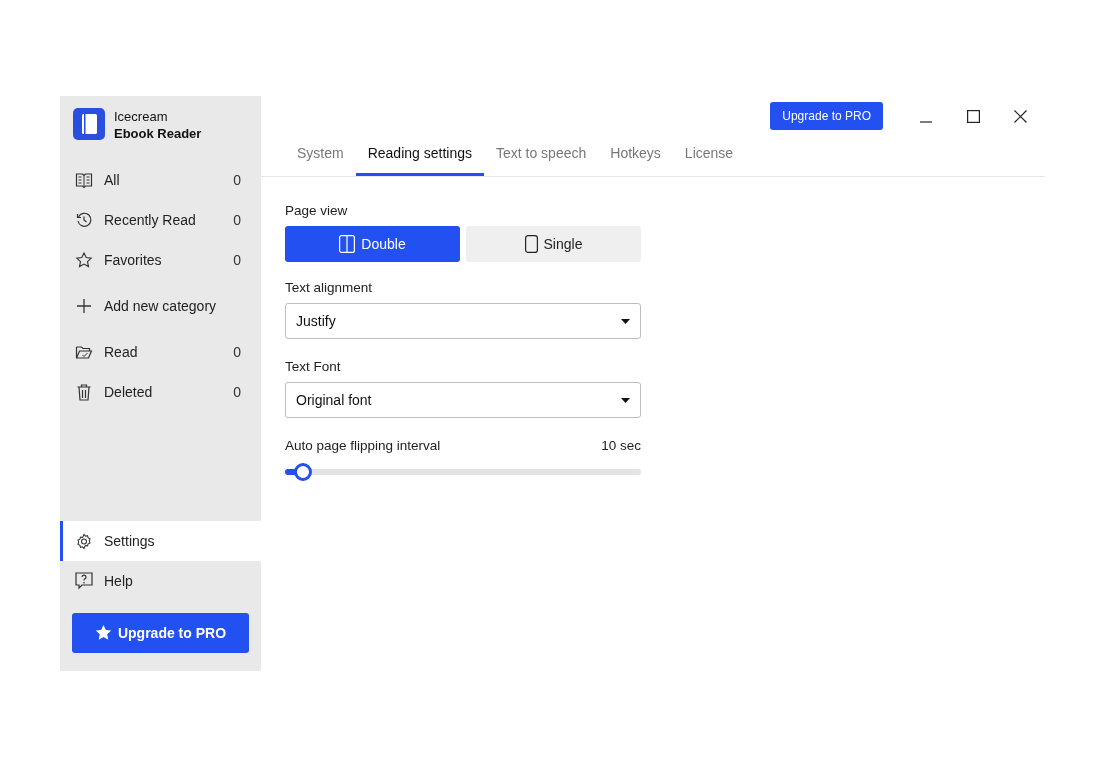 This screenshot has width=1107, height=769. Describe the element at coordinates (372, 244) in the screenshot. I see `page-view-option: Double` at that location.